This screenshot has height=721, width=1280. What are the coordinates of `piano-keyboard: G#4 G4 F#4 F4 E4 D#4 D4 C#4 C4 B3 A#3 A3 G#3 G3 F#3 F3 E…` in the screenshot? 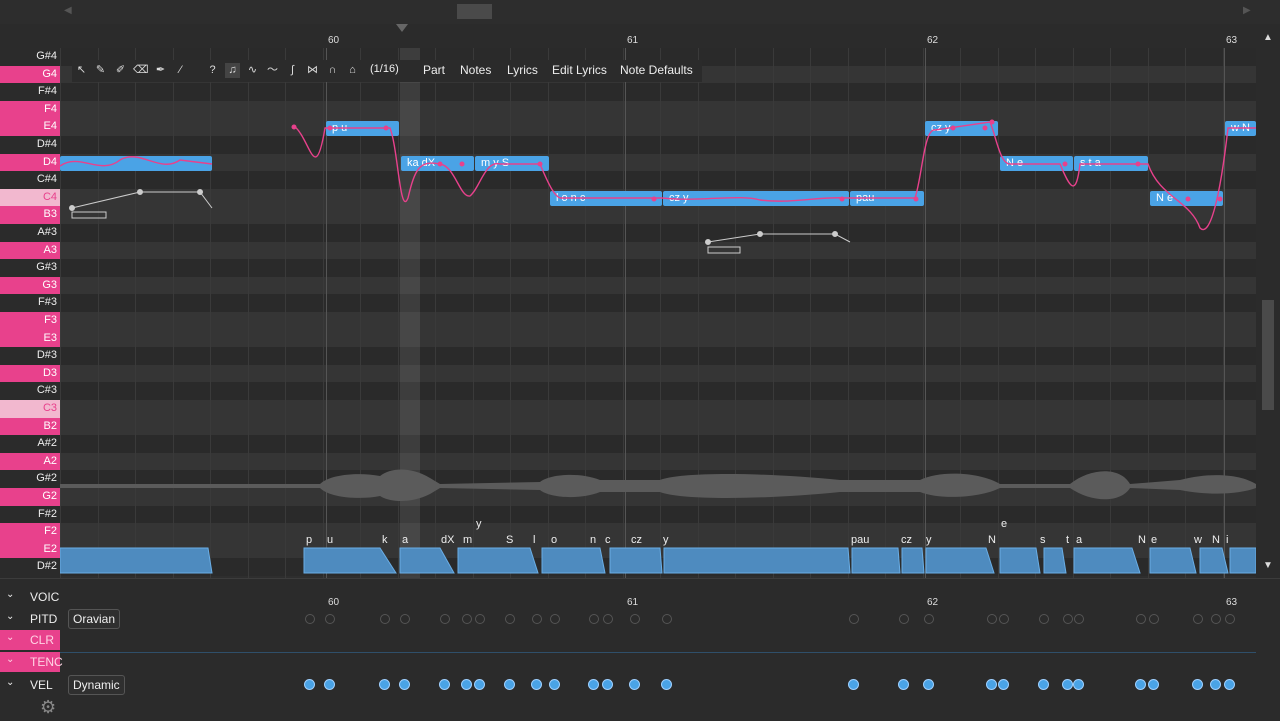 It's located at (30, 313).